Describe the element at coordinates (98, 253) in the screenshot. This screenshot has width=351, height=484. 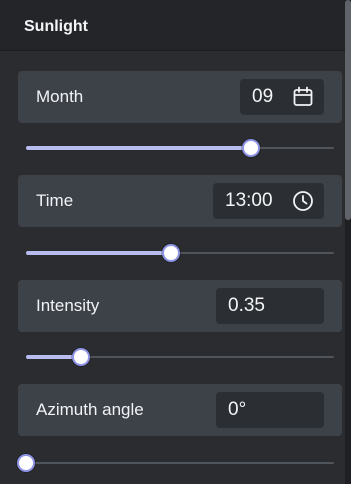
I see `time-slider-fill` at that location.